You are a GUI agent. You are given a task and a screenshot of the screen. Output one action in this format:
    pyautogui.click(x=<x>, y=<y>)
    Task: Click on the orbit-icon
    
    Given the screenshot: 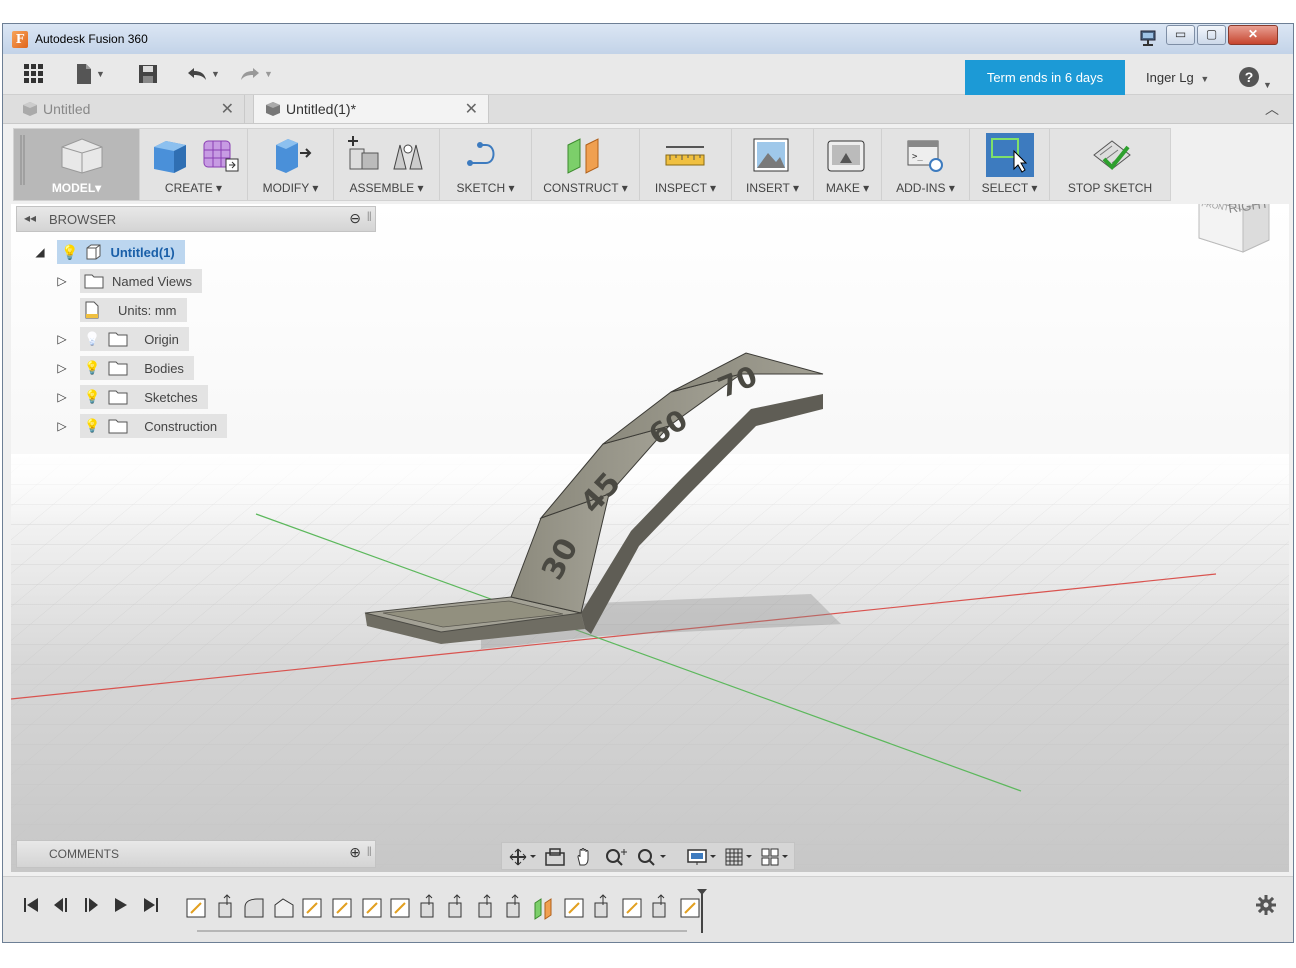 What is the action you would take?
    pyautogui.click(x=523, y=857)
    